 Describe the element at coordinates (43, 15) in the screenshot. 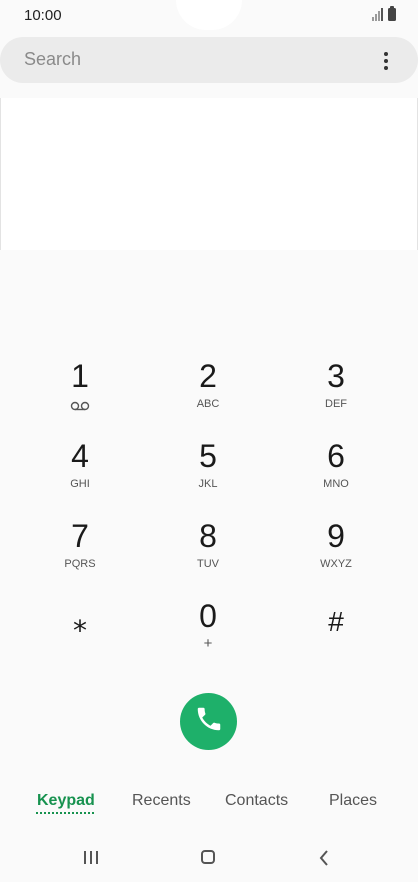

I see `status-time: 10:00` at that location.